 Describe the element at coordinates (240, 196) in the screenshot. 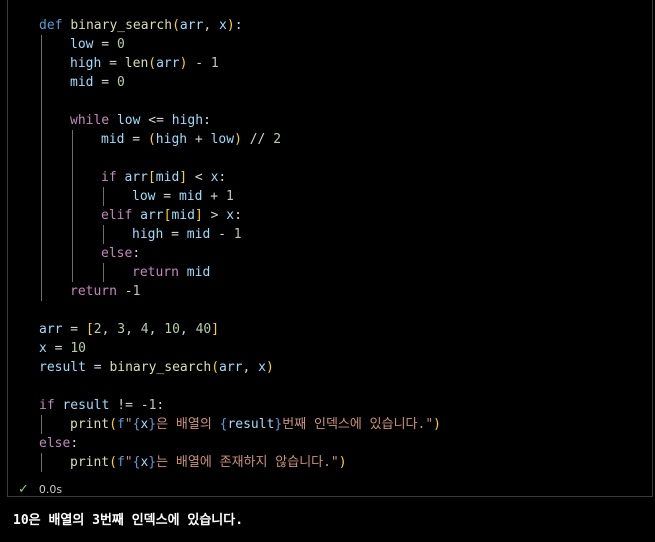

I see `code-line: low = mid + 1` at that location.